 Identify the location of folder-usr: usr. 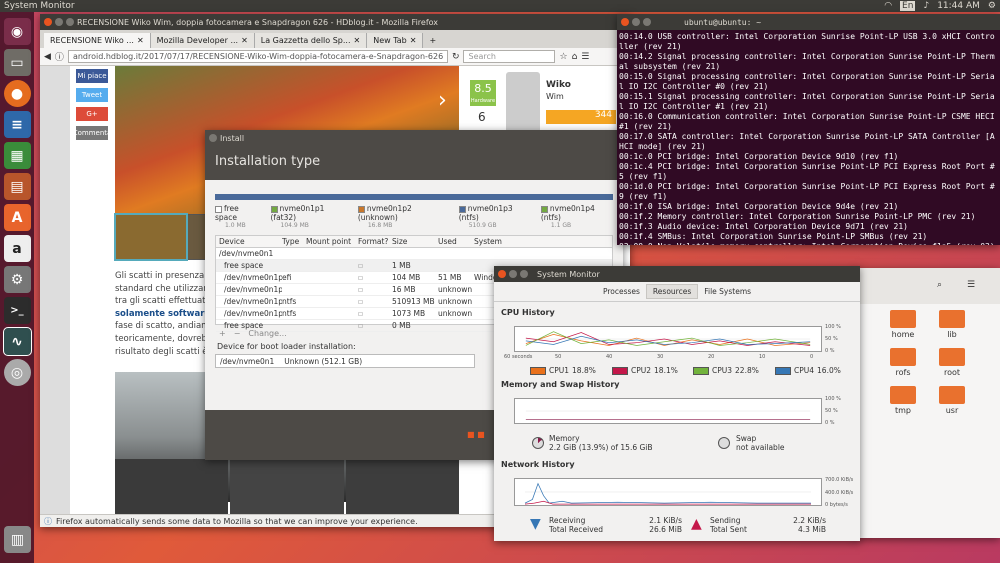
(952, 400).